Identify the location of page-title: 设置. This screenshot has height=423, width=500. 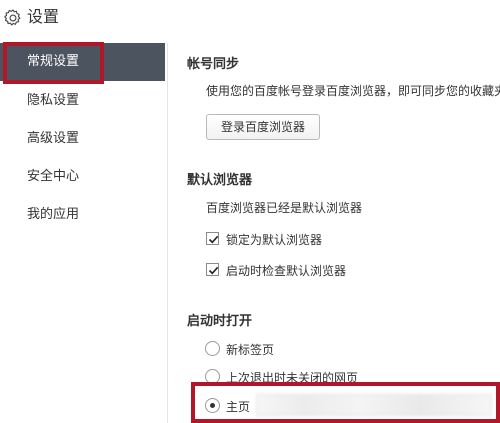
(43, 16).